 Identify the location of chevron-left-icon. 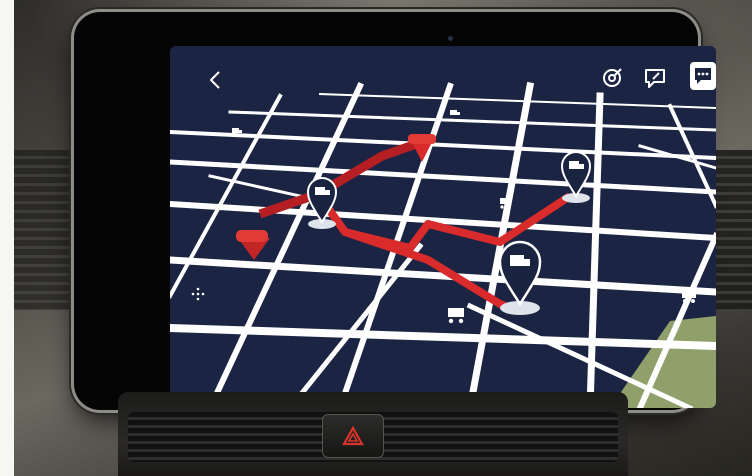
(214, 80).